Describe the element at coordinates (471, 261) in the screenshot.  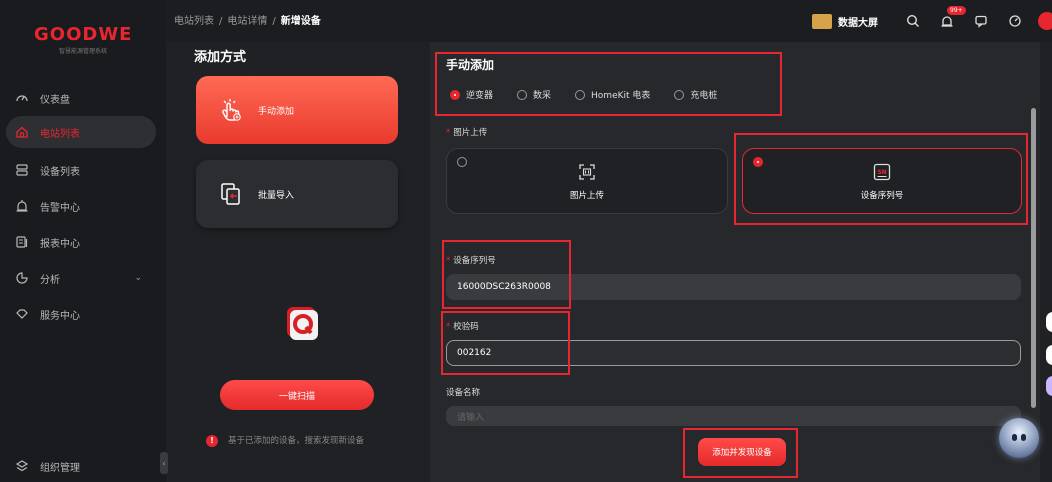
I see `serial-label: * 设备序列号` at that location.